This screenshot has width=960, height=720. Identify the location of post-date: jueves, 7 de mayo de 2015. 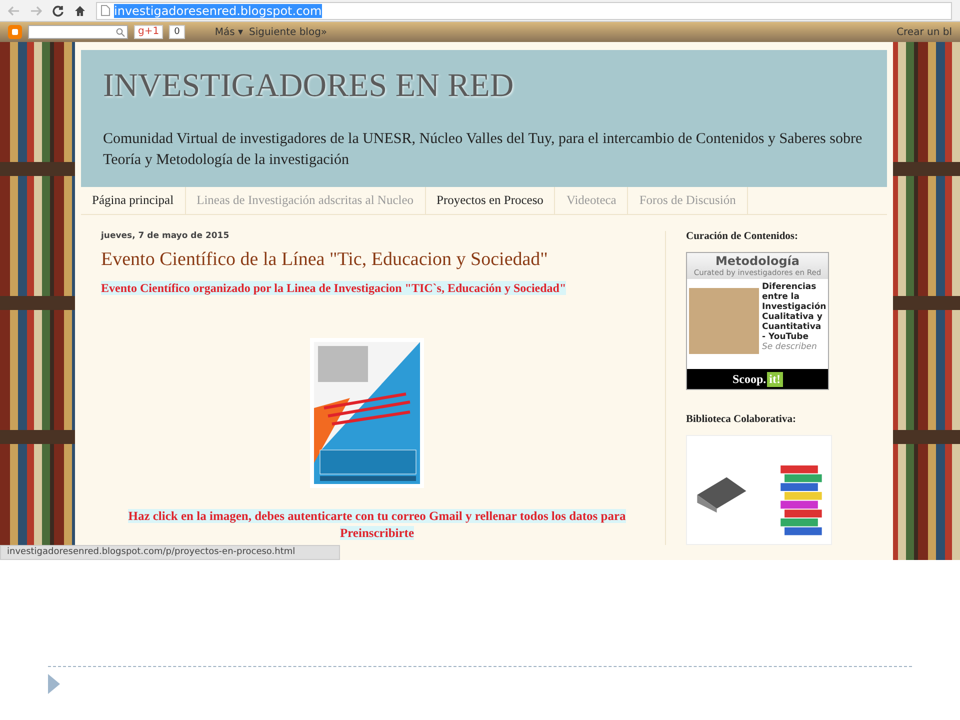
(165, 236).